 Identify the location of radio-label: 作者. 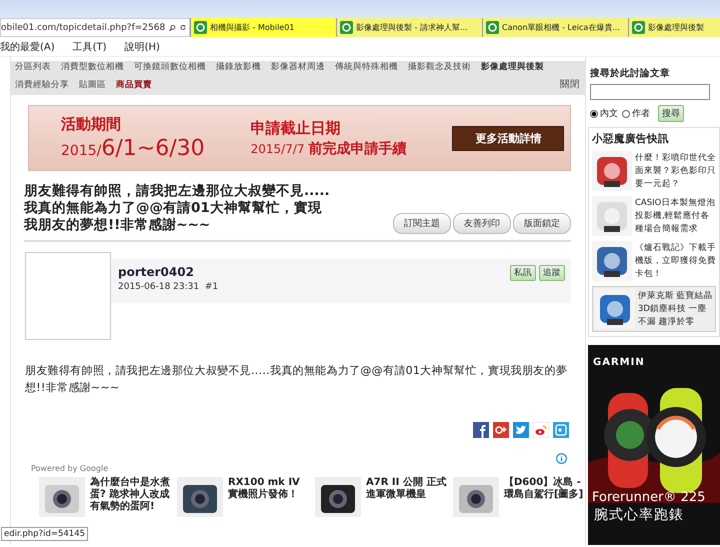
(641, 114).